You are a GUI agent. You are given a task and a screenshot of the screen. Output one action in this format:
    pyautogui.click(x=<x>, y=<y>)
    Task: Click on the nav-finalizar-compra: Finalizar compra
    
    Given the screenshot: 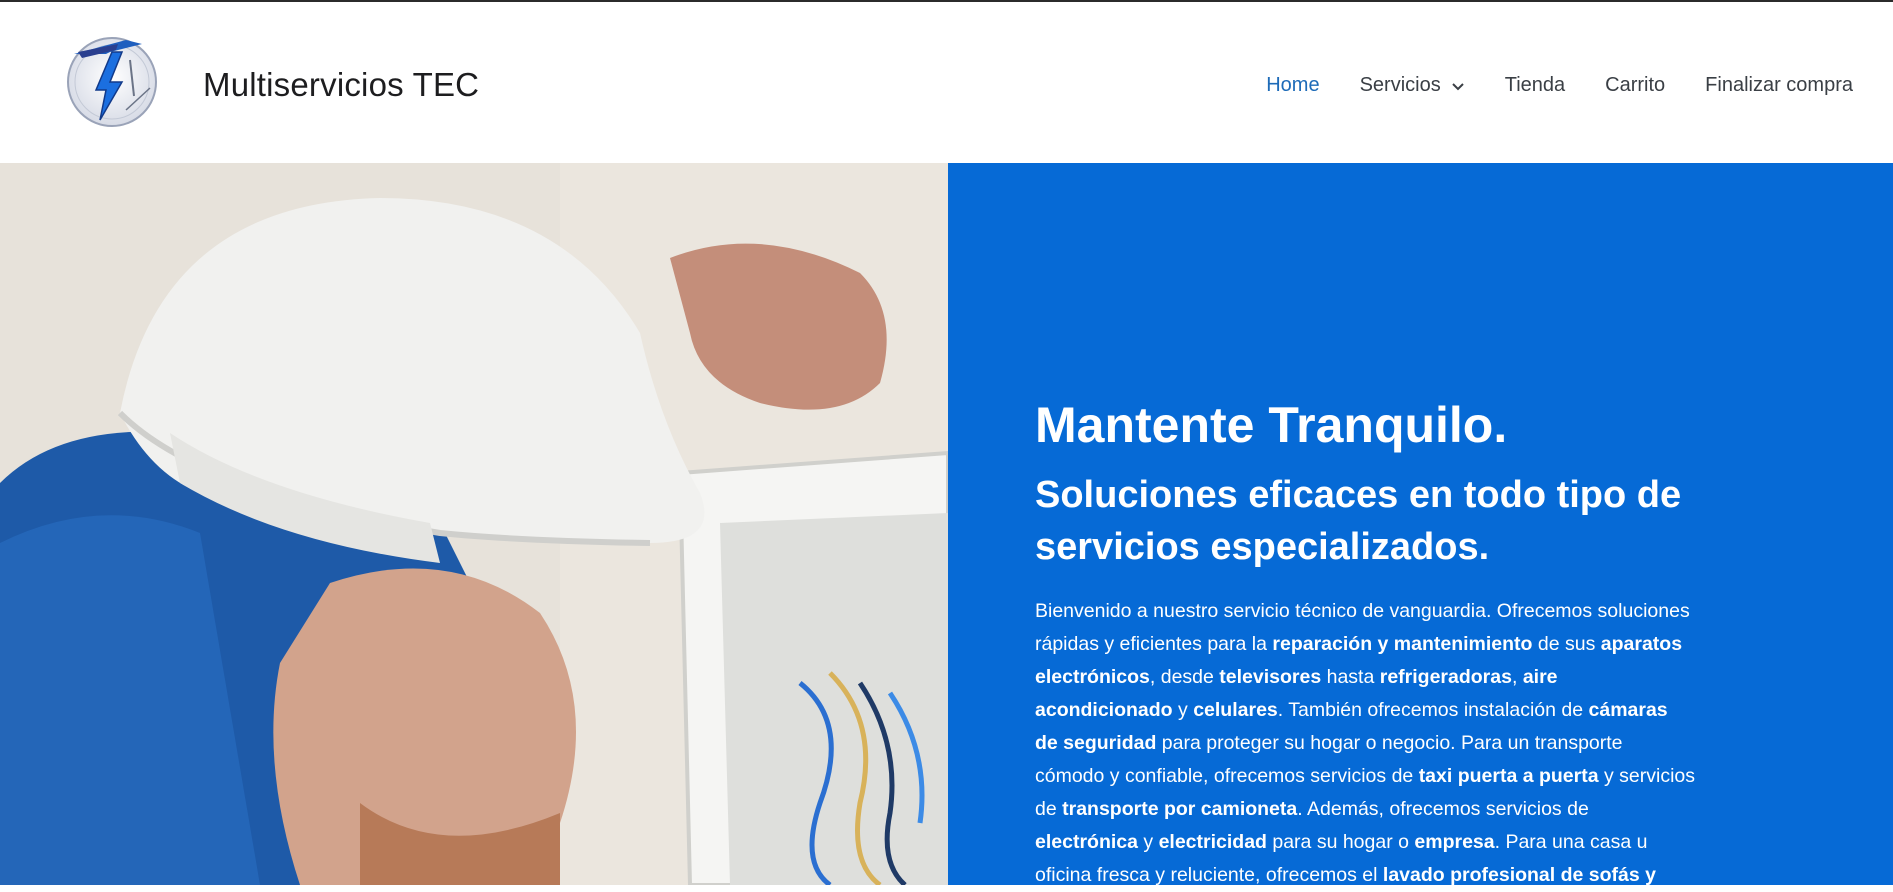 What is the action you would take?
    pyautogui.click(x=1779, y=85)
    